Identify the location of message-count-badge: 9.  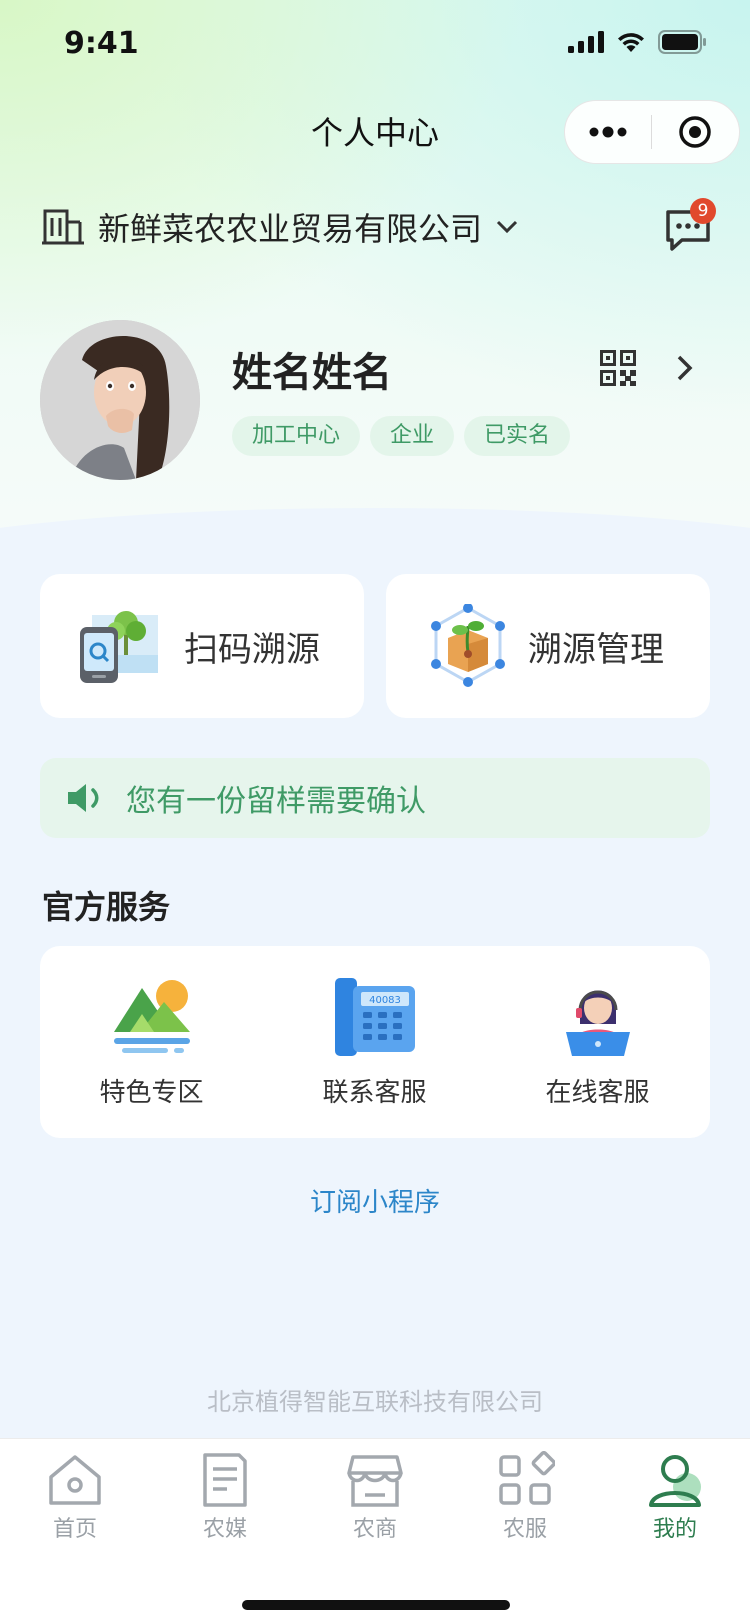
(703, 211).